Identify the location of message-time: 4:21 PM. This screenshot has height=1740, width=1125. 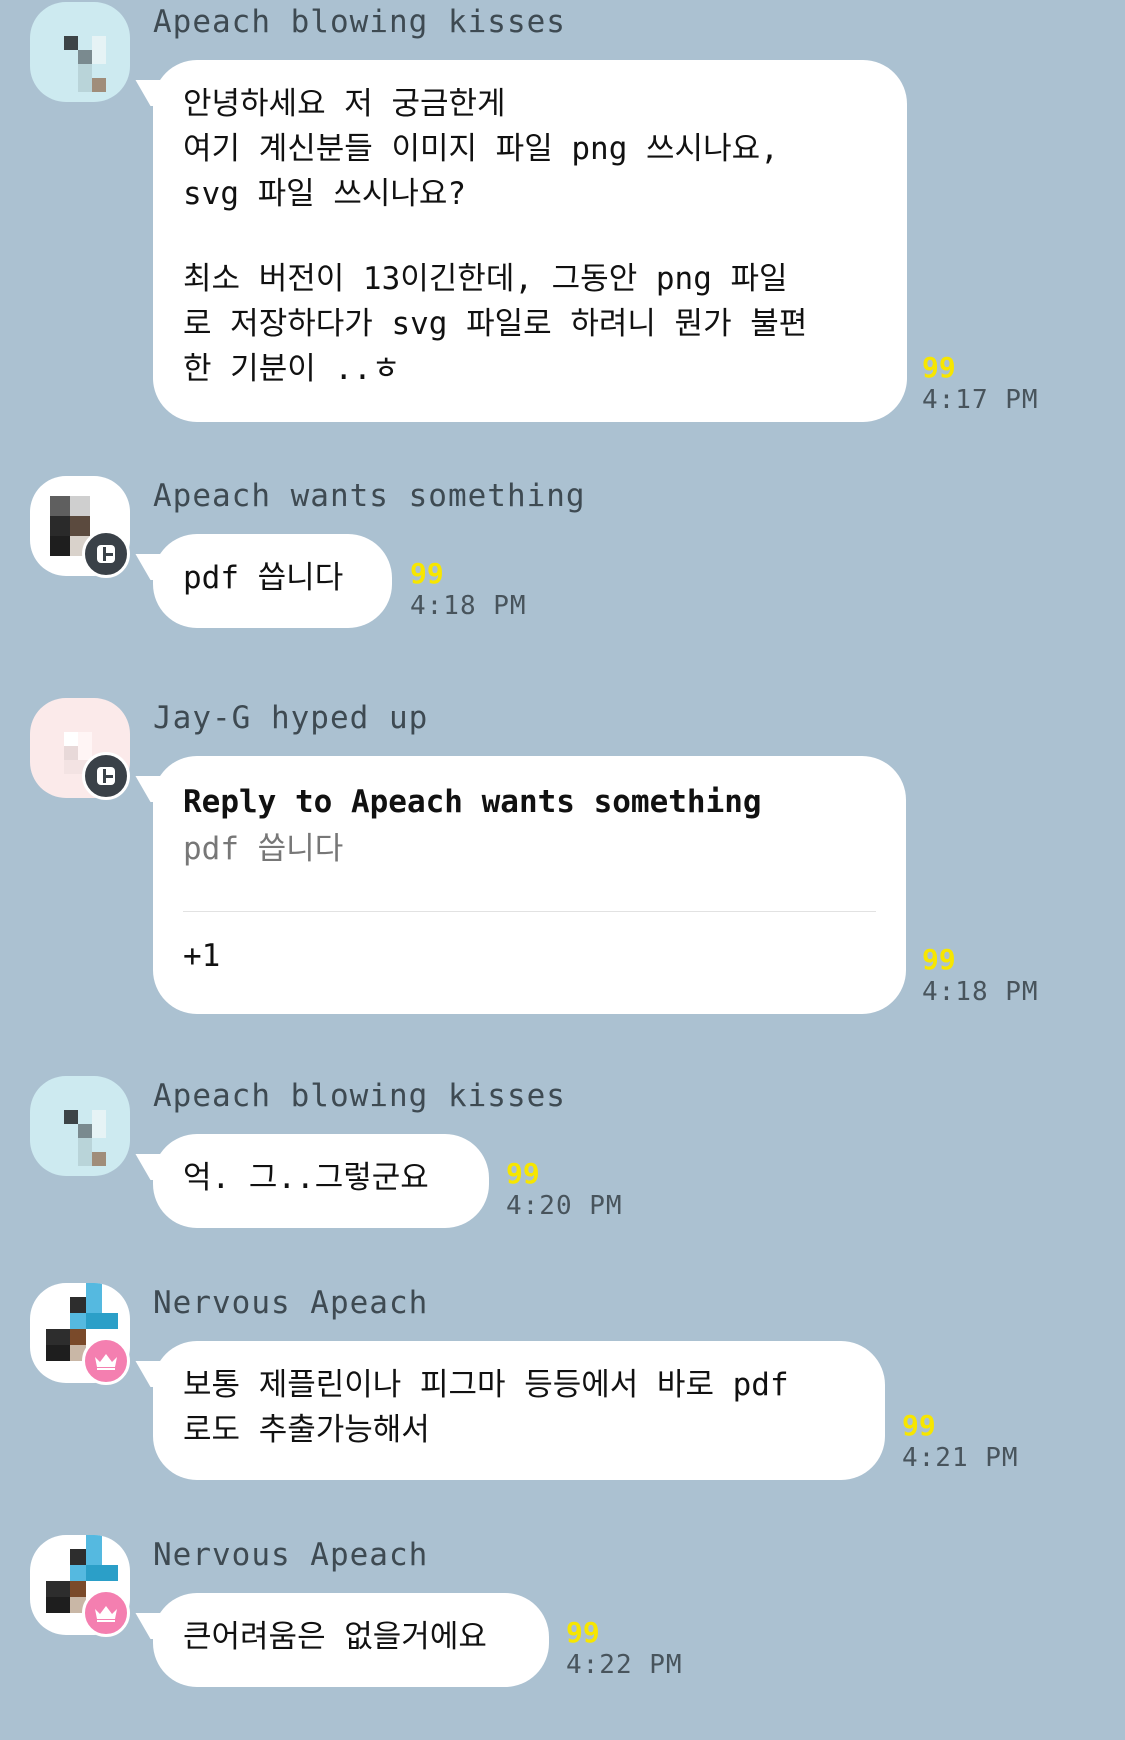
(960, 1458).